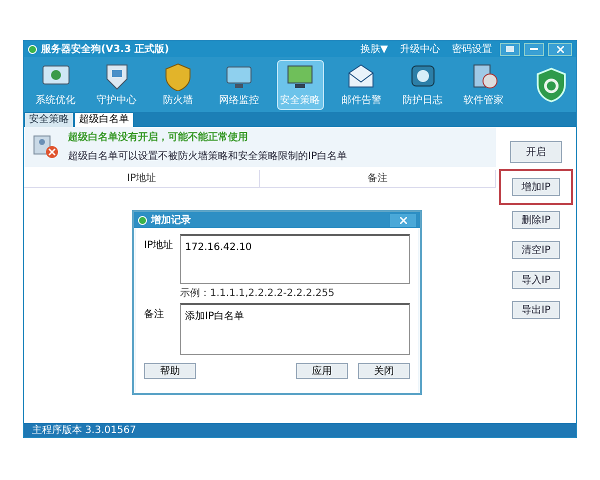 This screenshot has height=480, width=600. I want to click on dialog-button: 帮助, so click(170, 371).